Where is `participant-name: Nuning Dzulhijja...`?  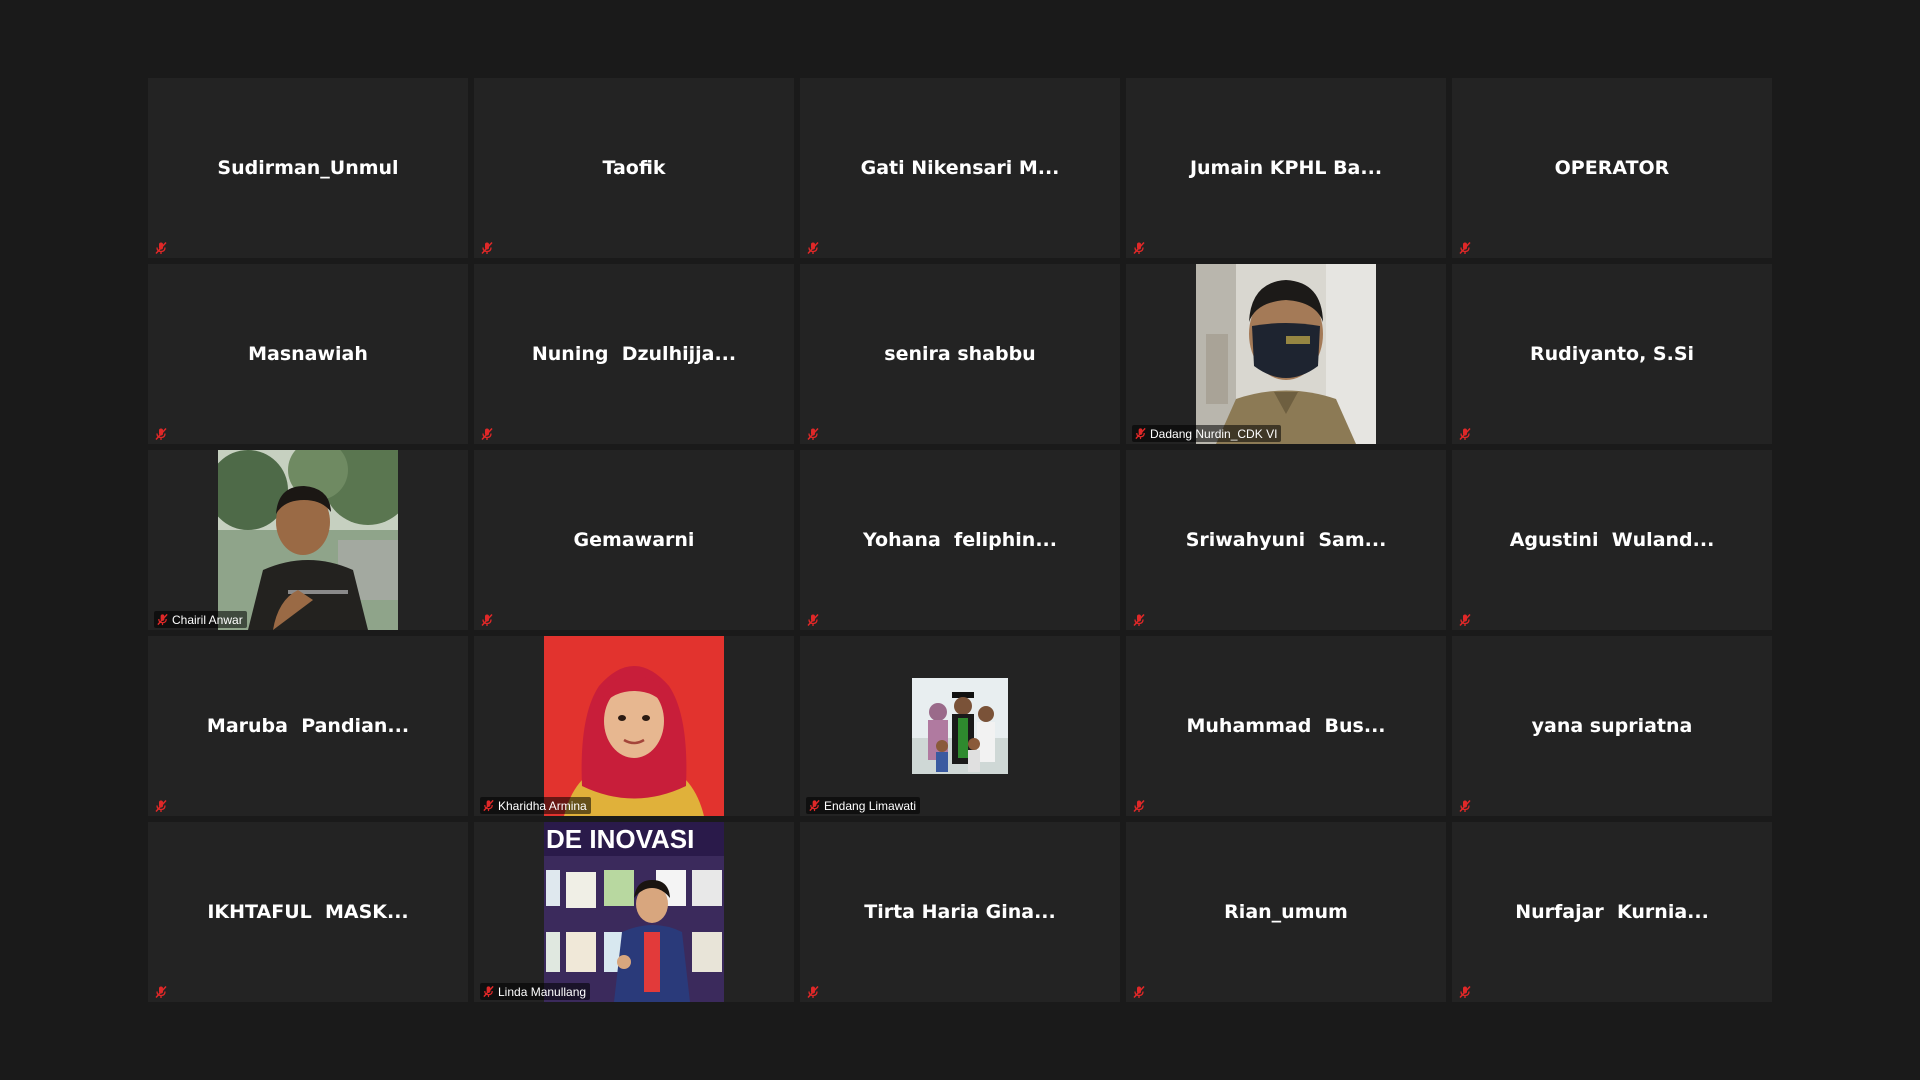 participant-name: Nuning Dzulhijja... is located at coordinates (634, 354).